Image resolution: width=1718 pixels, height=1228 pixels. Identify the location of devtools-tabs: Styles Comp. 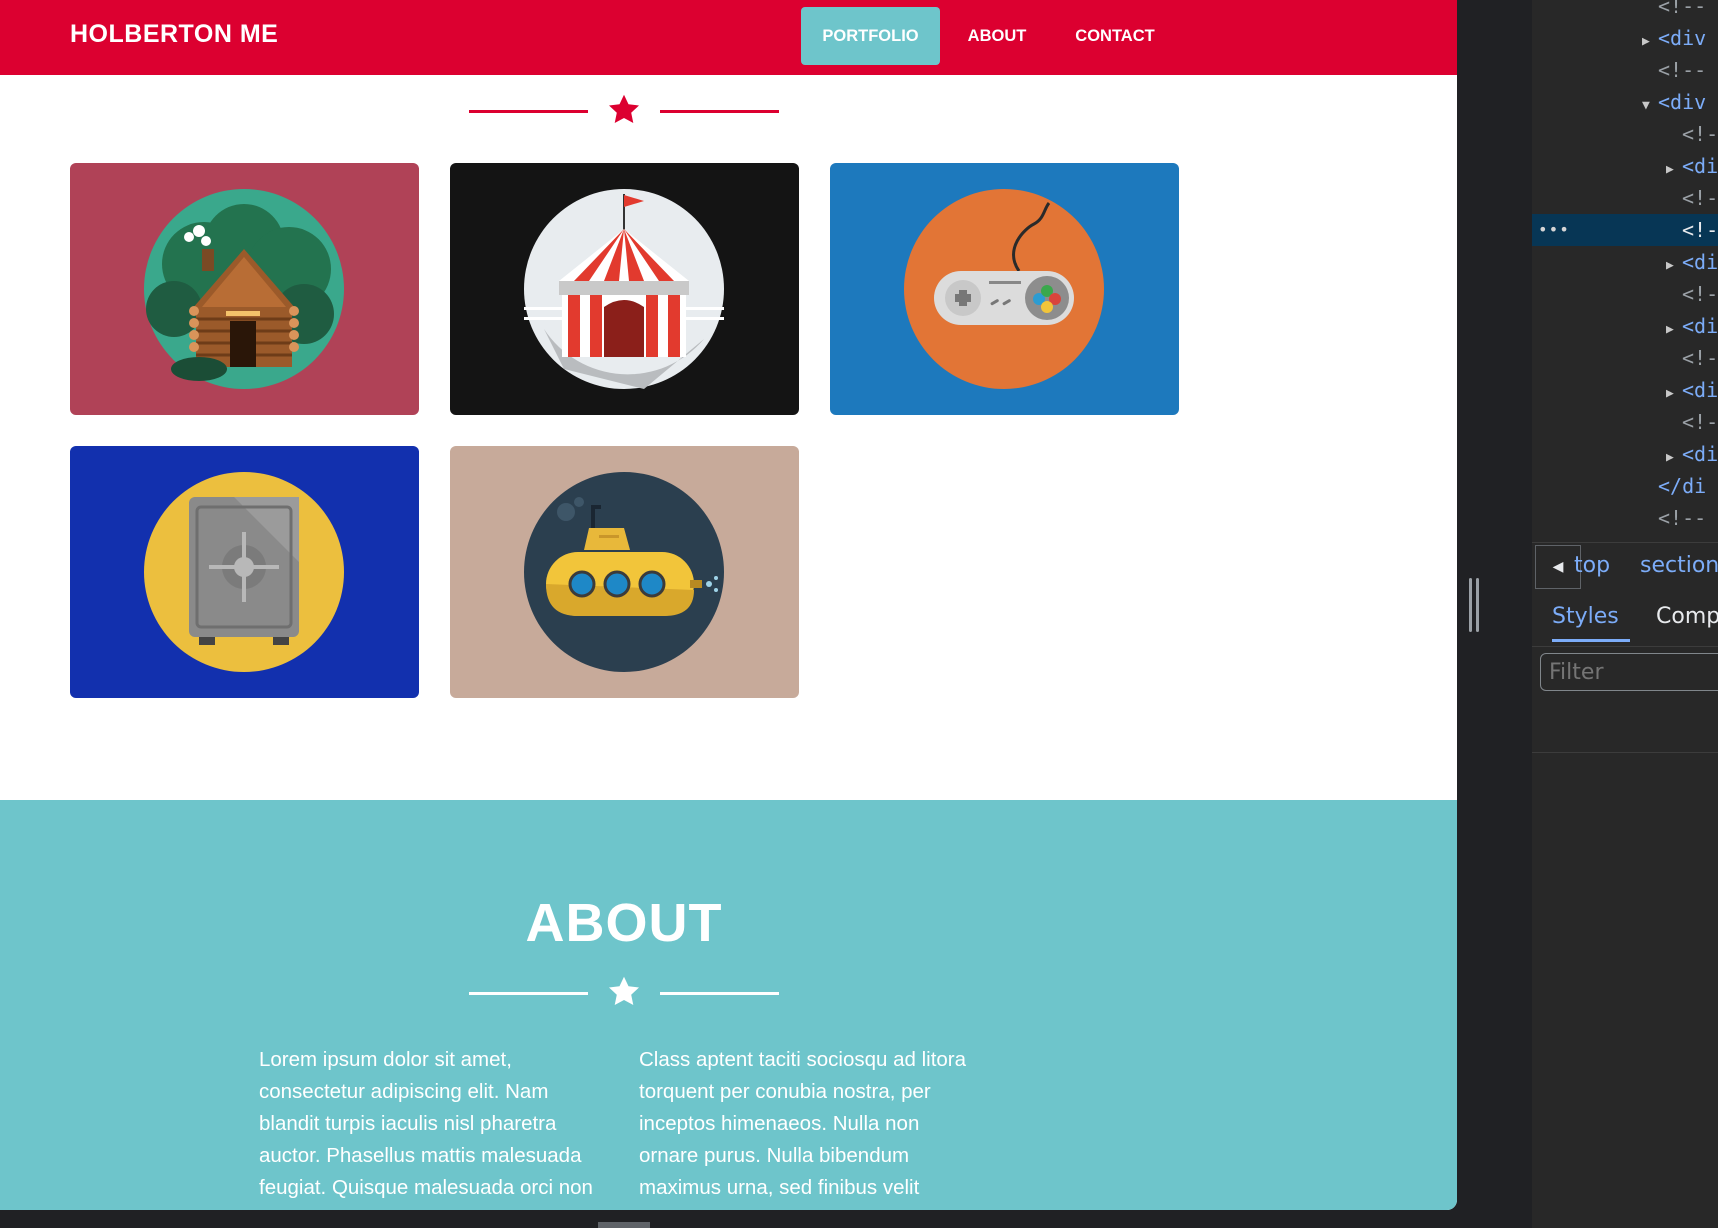
(1625, 620).